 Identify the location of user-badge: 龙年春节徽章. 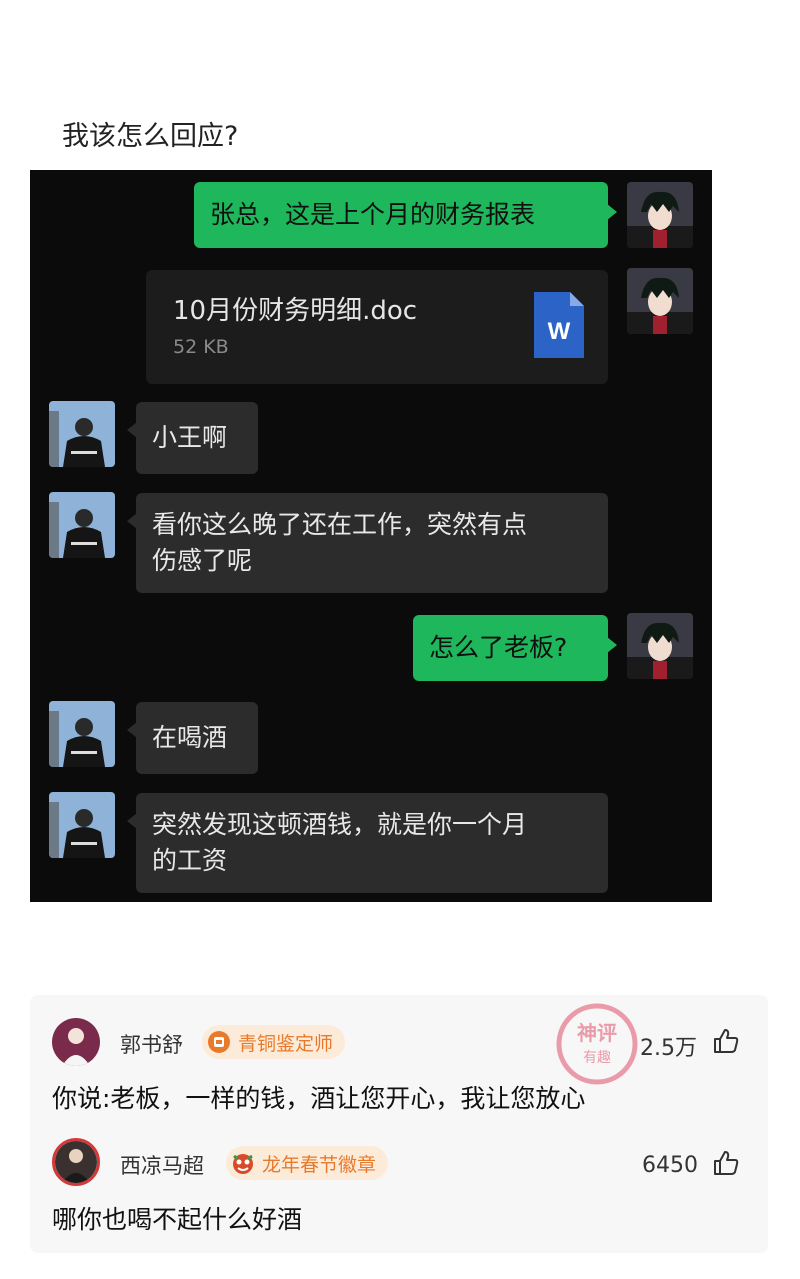
(307, 1163).